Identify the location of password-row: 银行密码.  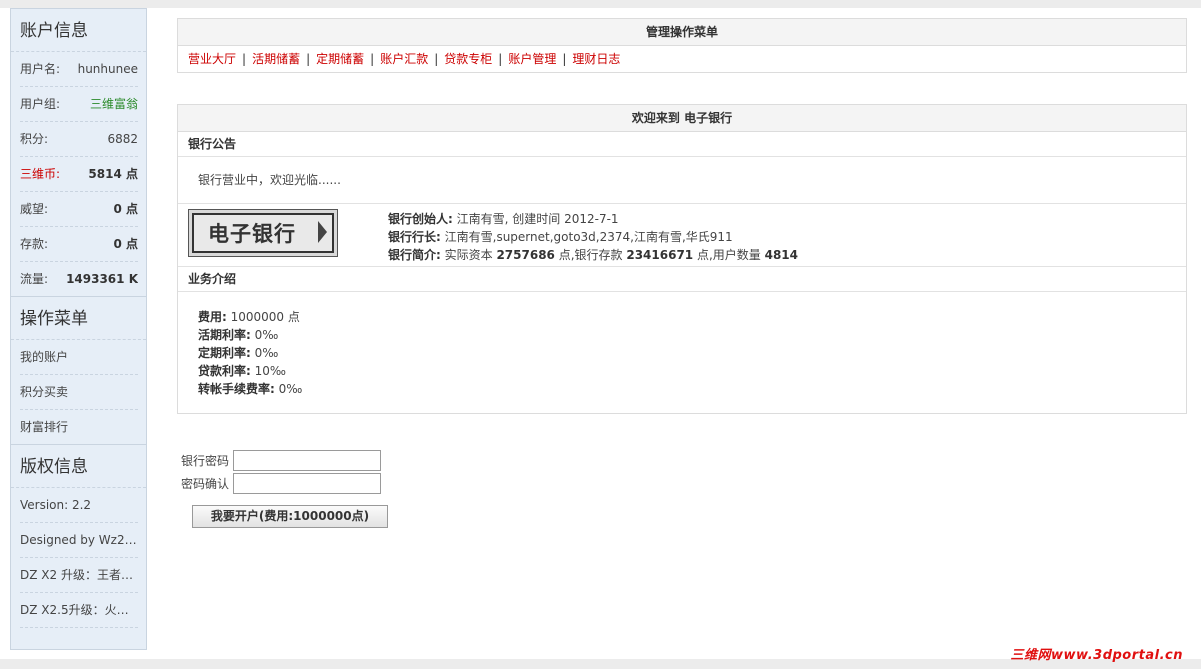
(281, 460).